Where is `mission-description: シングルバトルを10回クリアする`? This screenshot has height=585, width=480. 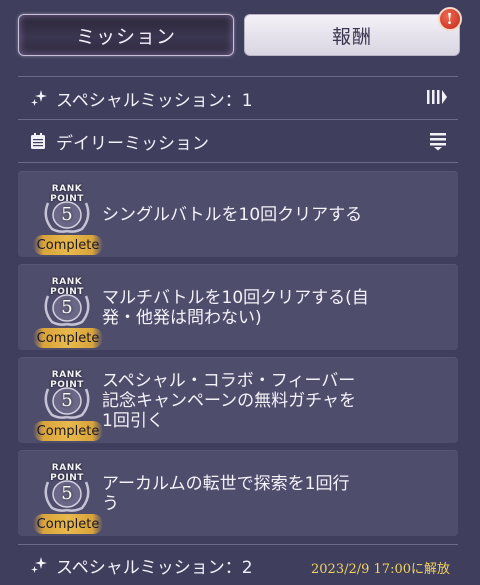
mission-description: シングルバトルを10回クリアする is located at coordinates (232, 215).